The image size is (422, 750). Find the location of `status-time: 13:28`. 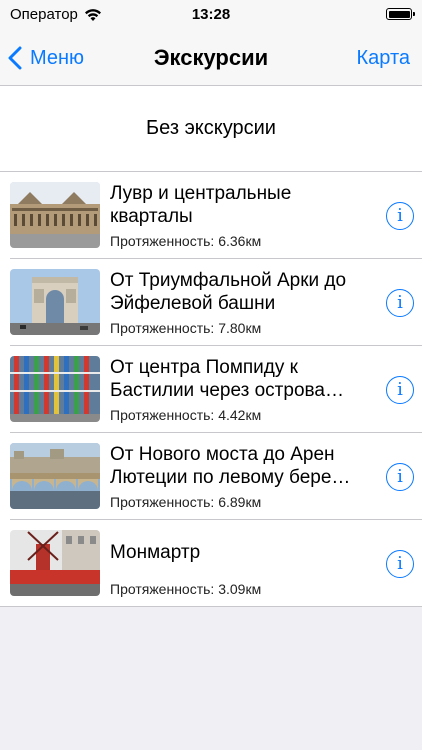

status-time: 13:28 is located at coordinates (211, 14).